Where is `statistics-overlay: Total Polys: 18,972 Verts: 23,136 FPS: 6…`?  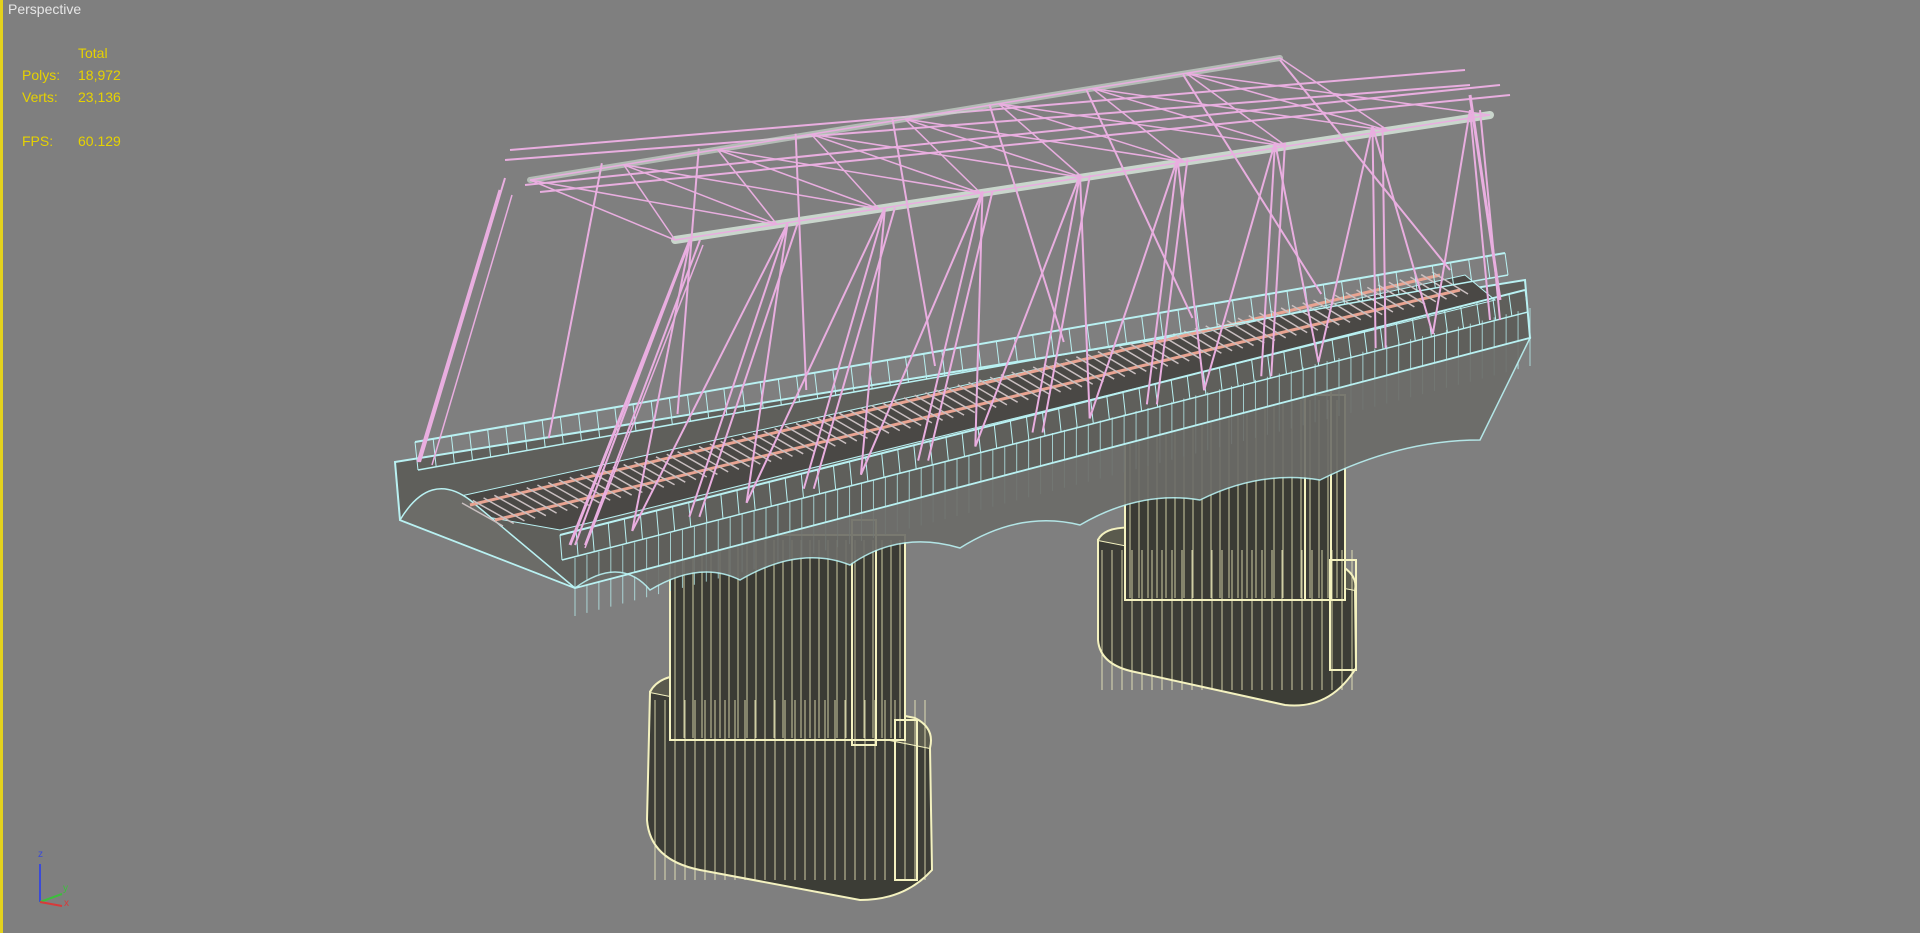 statistics-overlay: Total Polys: 18,972 Verts: 23,136 FPS: 6… is located at coordinates (90, 99).